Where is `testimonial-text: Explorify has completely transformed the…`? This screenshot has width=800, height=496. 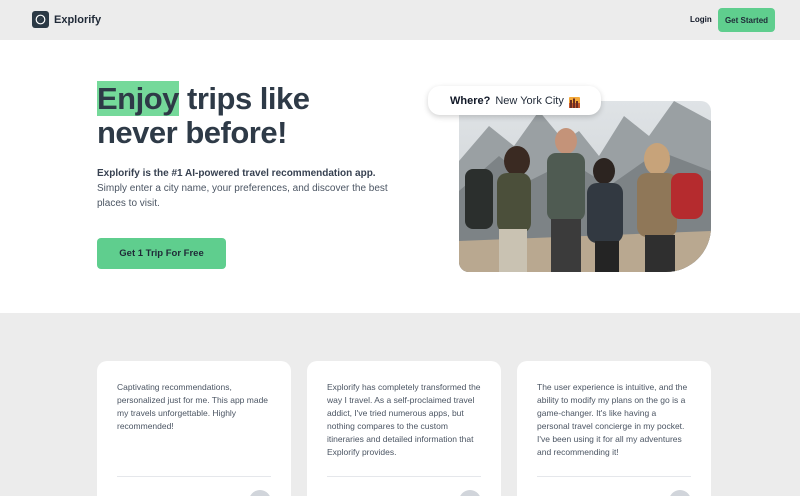 testimonial-text: Explorify has completely transformed the… is located at coordinates (404, 419).